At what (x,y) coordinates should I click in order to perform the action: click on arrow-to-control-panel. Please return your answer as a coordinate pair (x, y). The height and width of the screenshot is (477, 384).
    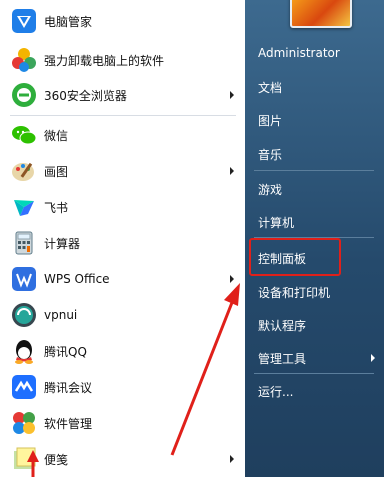
    Looking at the image, I should click on (205, 369).